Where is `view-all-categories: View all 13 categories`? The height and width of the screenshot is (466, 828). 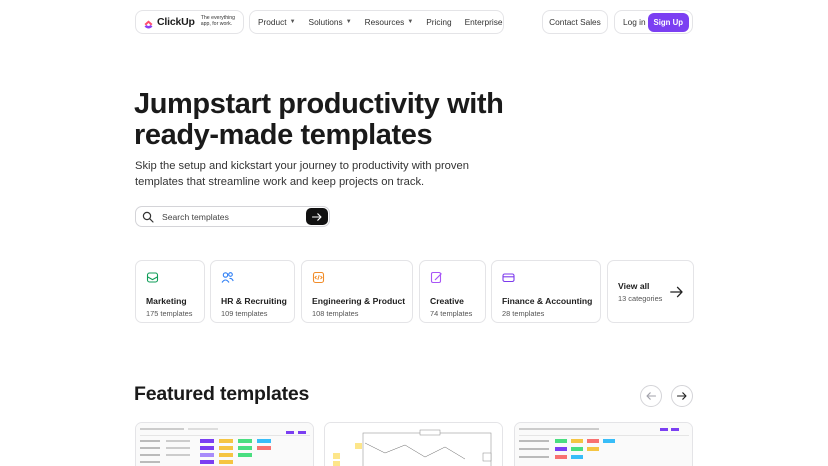
view-all-categories: View all 13 categories is located at coordinates (650, 291).